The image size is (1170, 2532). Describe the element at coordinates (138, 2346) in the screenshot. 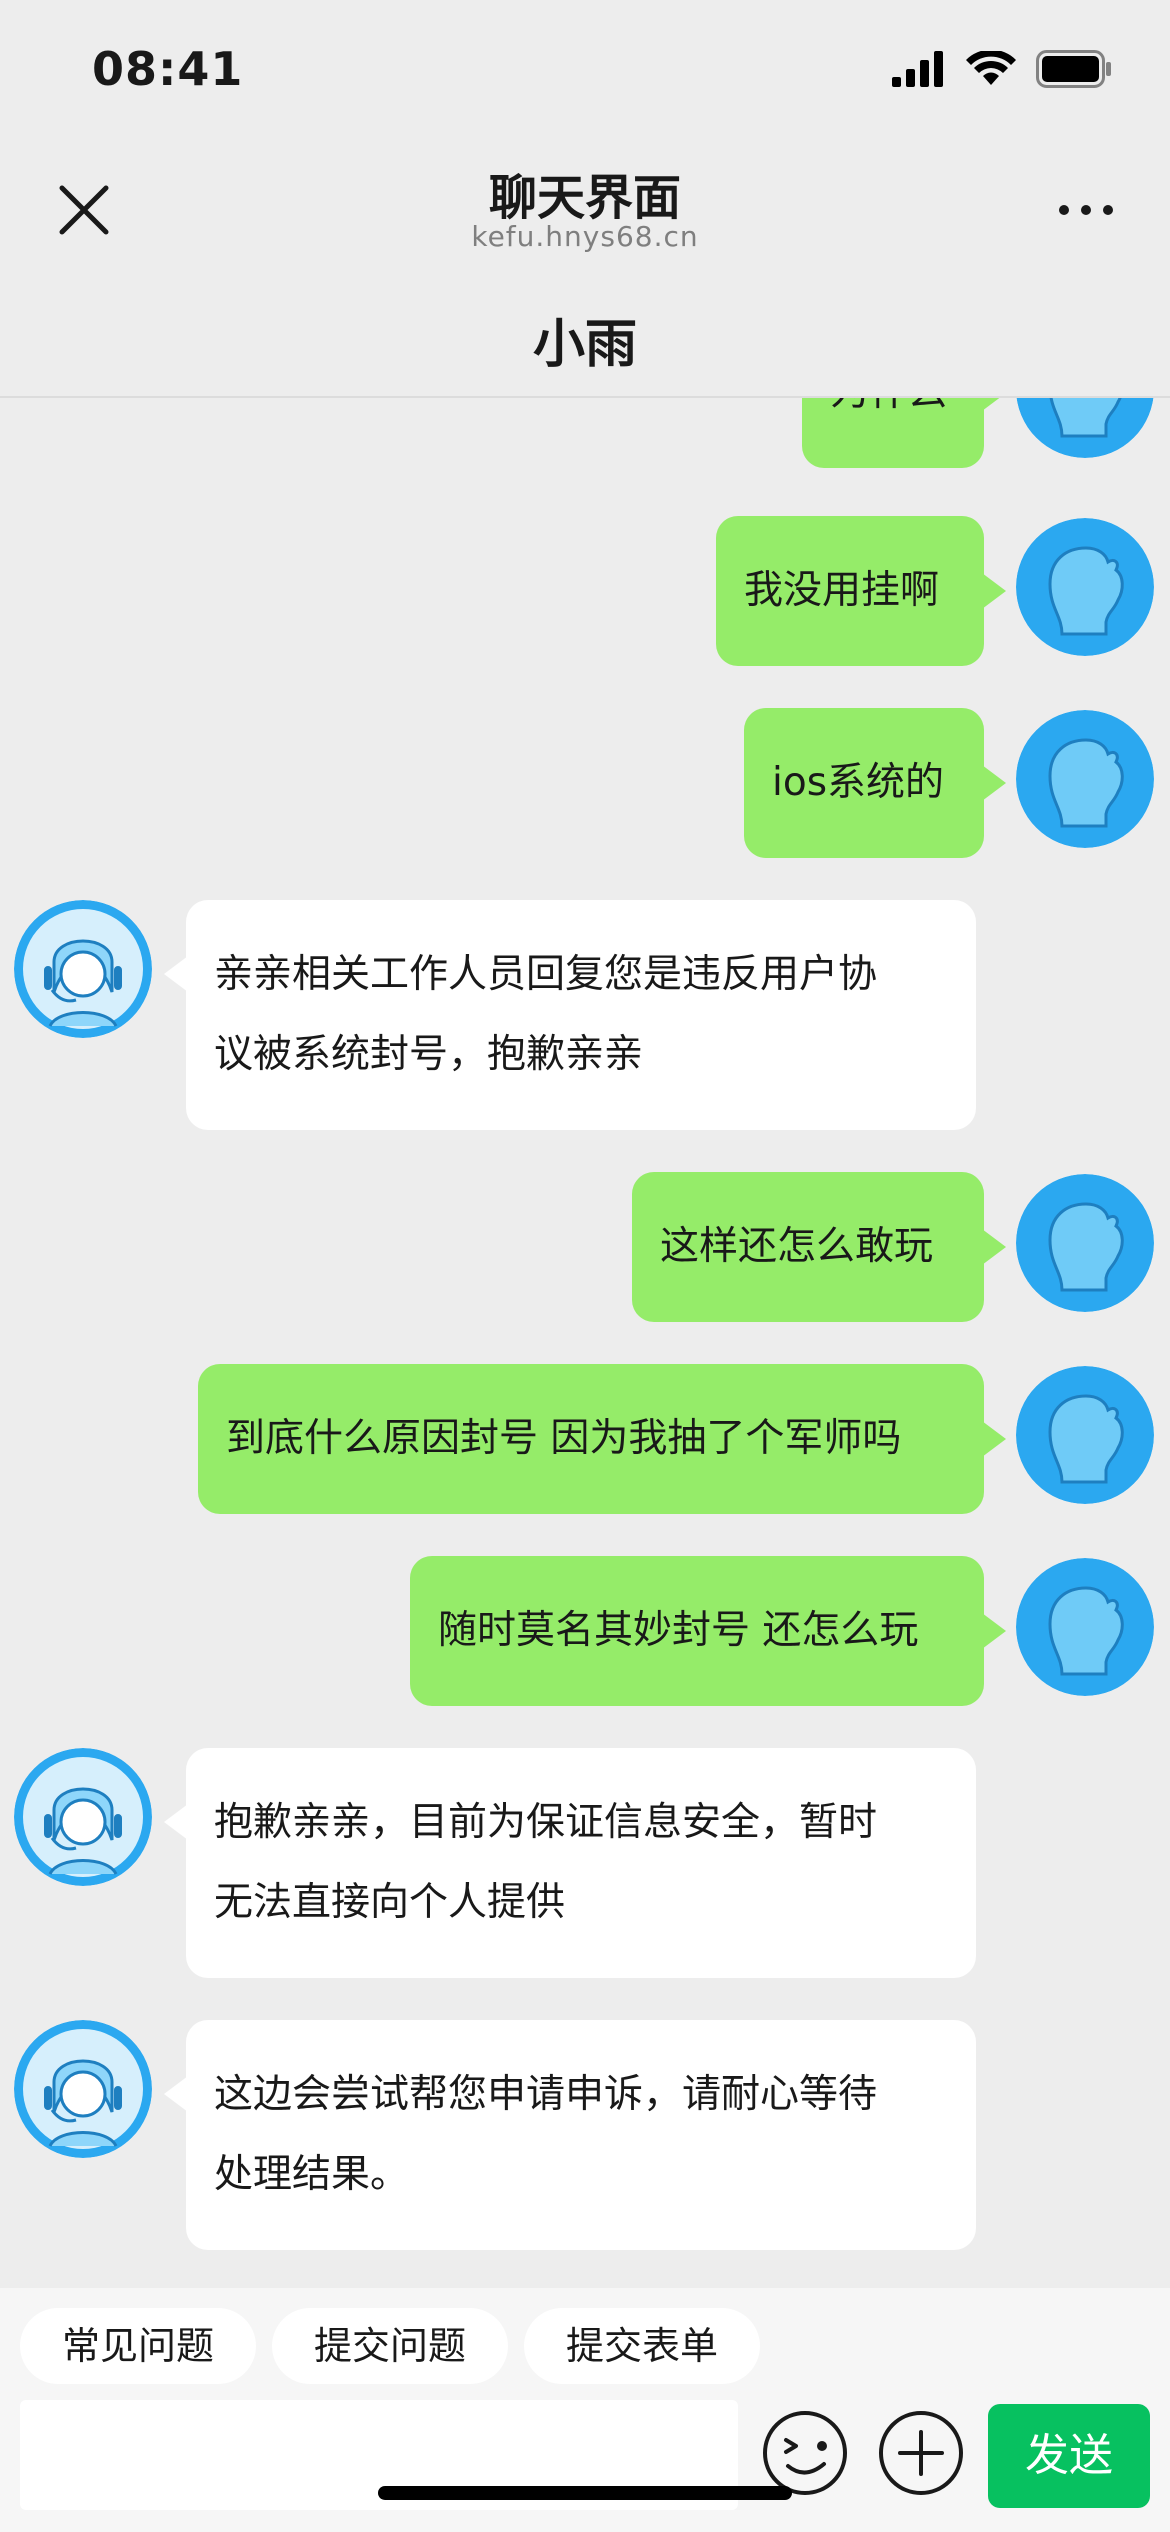

I see `quick-action-faq: 常见问题` at that location.